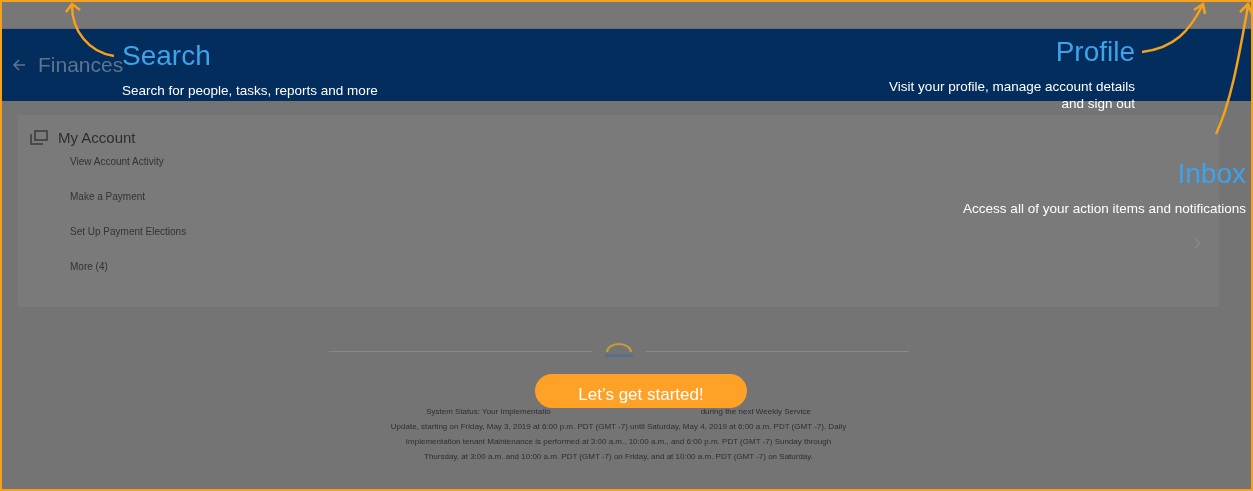 This screenshot has height=491, width=1253. I want to click on tip-title: Profile, so click(1095, 52).